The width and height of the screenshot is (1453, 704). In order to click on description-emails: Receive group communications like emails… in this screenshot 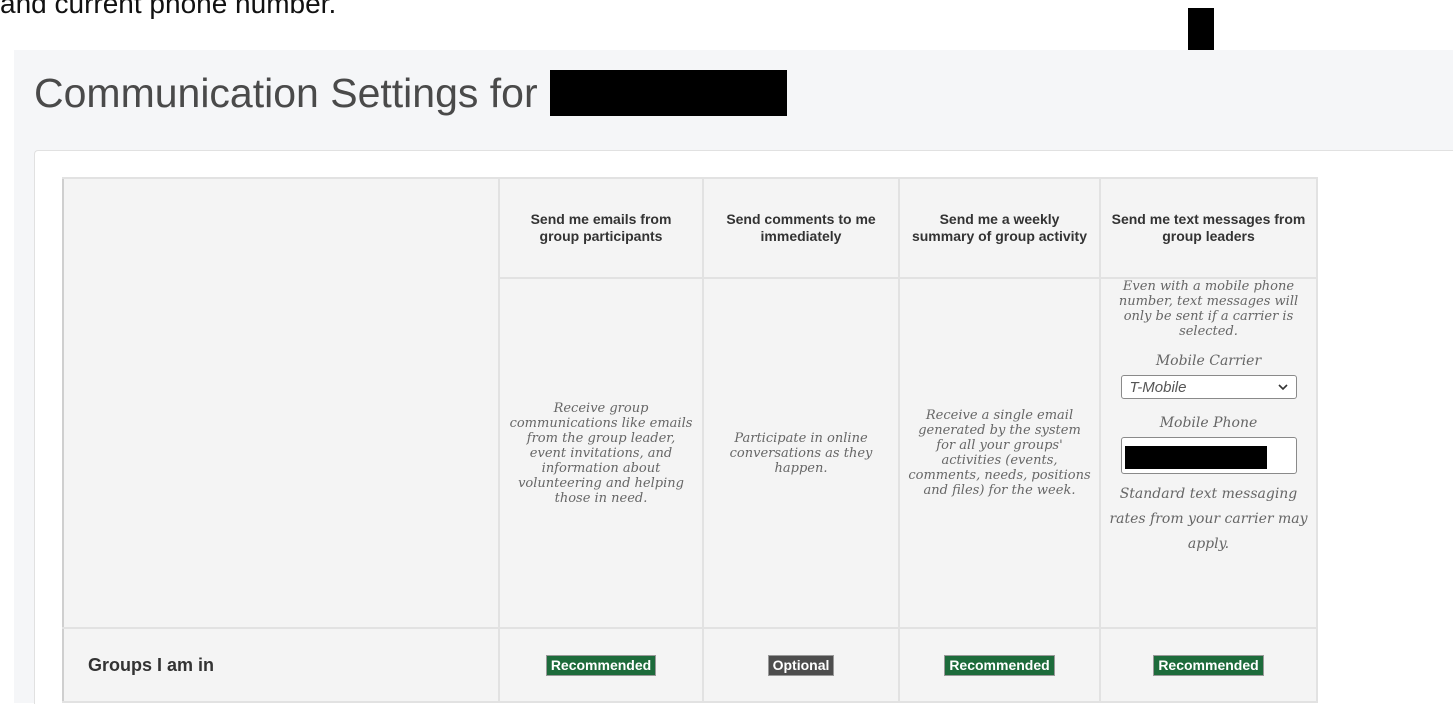, I will do `click(601, 453)`.